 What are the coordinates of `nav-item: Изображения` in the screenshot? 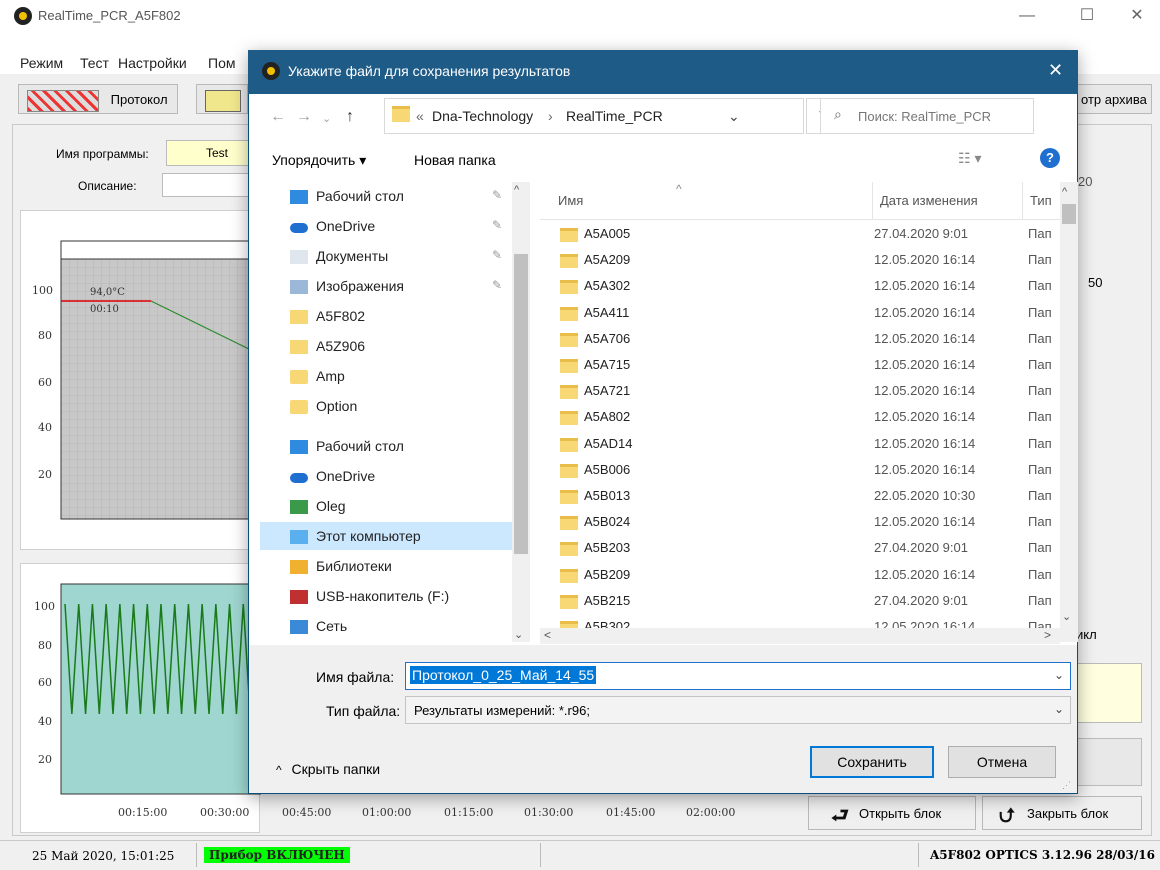 It's located at (360, 286).